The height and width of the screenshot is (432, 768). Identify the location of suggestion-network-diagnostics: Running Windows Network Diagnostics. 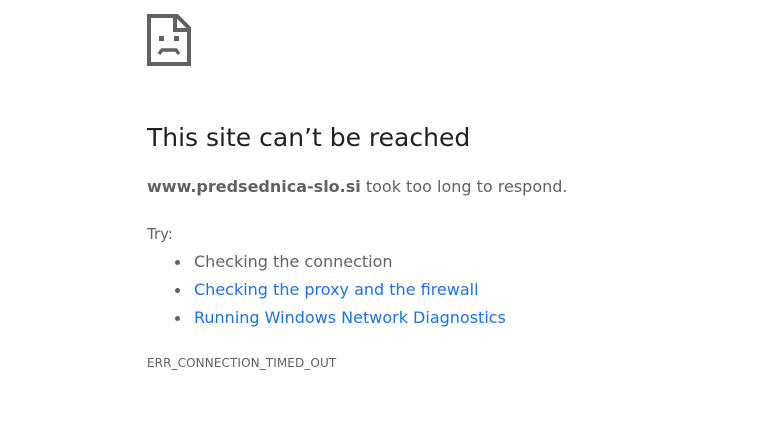
(339, 319).